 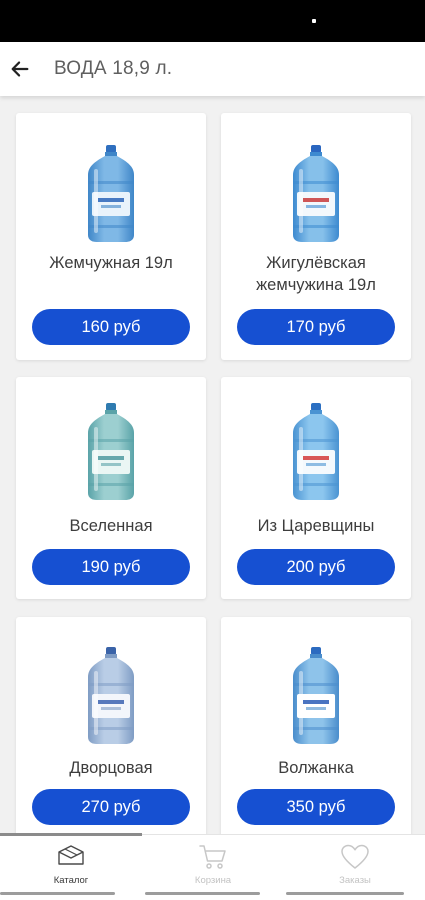 I want to click on price-button: 200 руб, so click(x=316, y=567).